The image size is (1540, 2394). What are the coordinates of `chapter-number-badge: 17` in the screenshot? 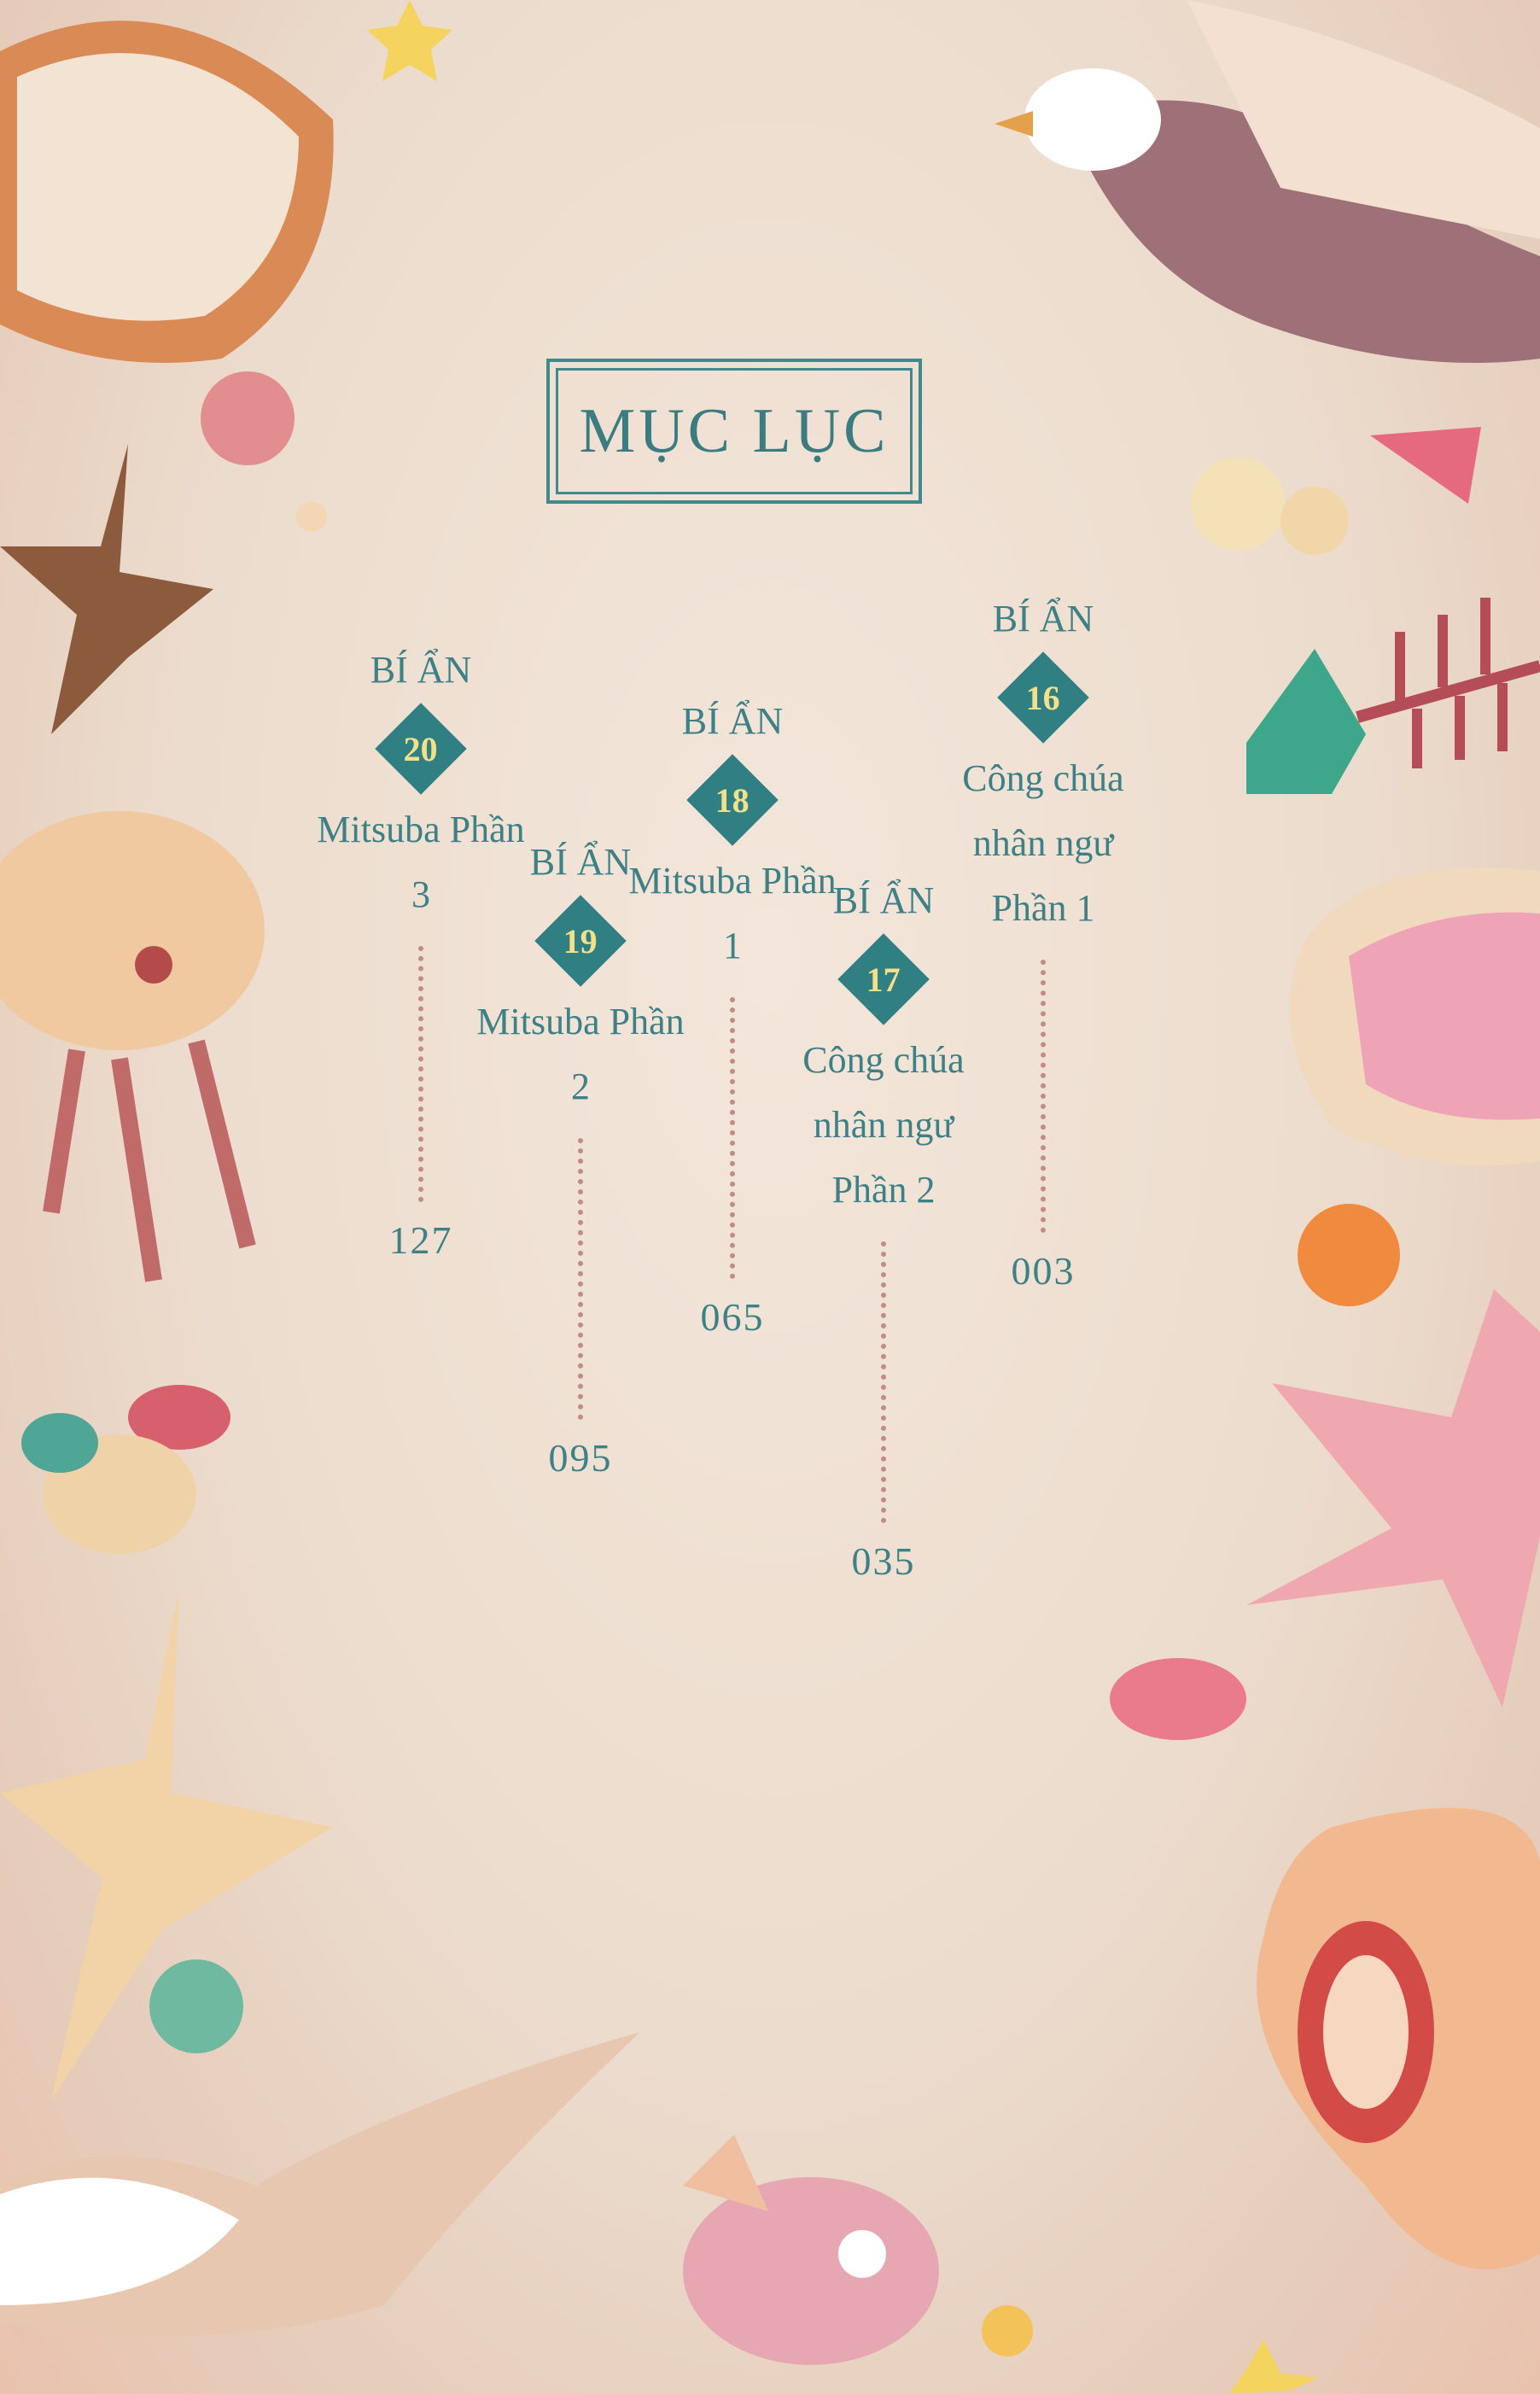 It's located at (883, 979).